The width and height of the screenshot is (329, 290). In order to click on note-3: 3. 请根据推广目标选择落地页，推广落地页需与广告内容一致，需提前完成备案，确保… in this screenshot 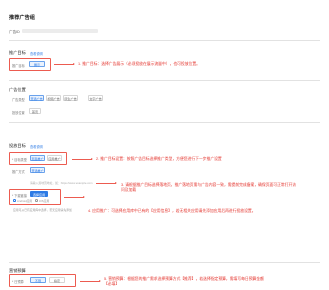, I will do `click(209, 187)`.